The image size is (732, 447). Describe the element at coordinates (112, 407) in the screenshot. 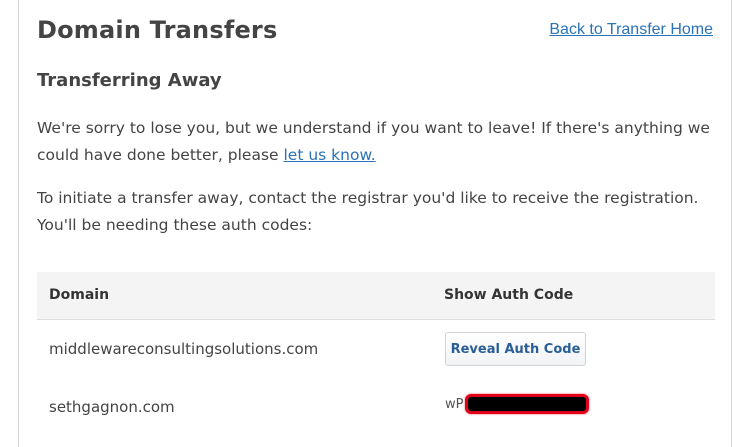

I see `domain-name: sethgagnon.com` at that location.